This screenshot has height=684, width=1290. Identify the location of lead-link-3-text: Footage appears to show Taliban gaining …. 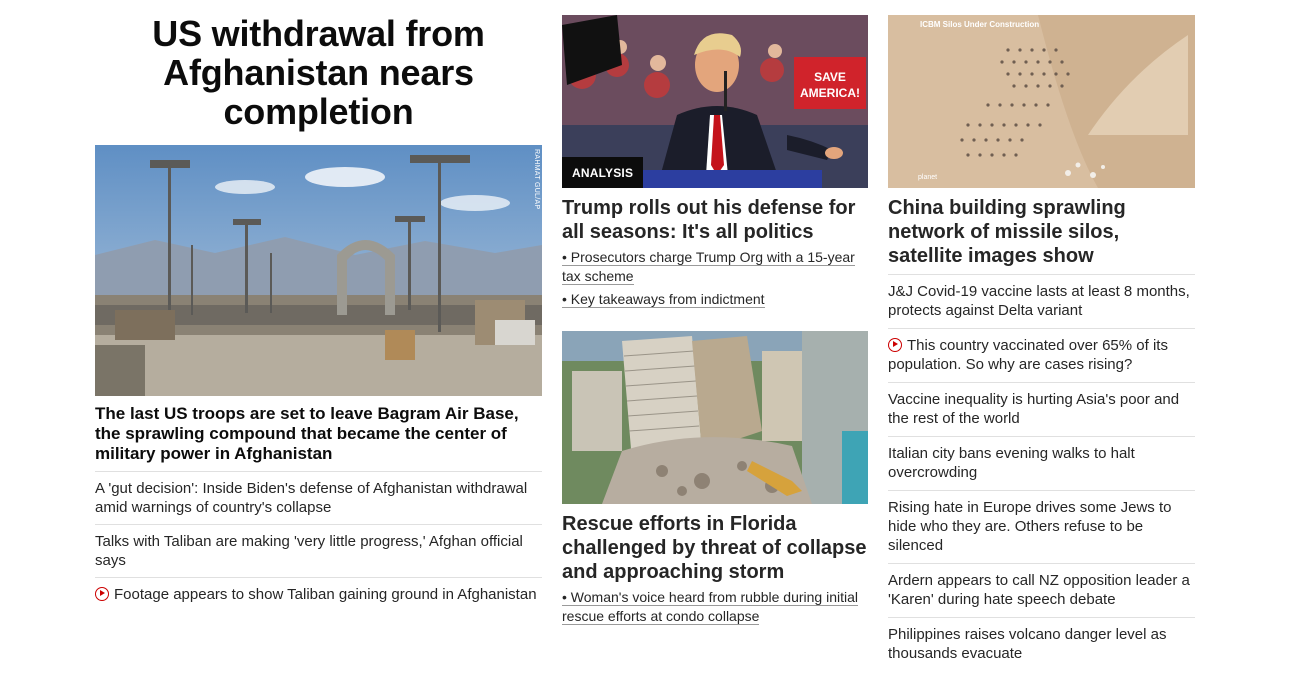
(325, 594).